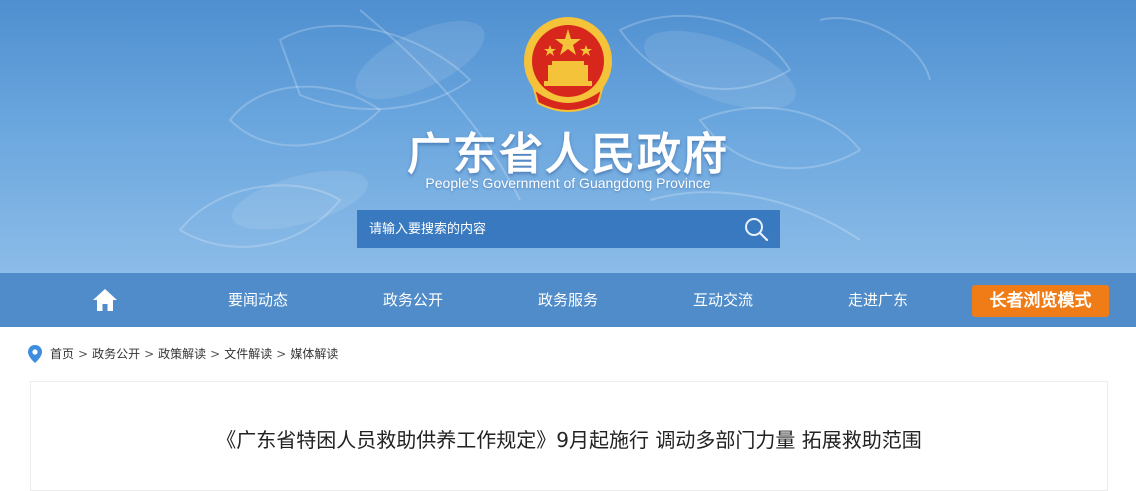  I want to click on elder-mode-button: 长者浏览模式, so click(1040, 301).